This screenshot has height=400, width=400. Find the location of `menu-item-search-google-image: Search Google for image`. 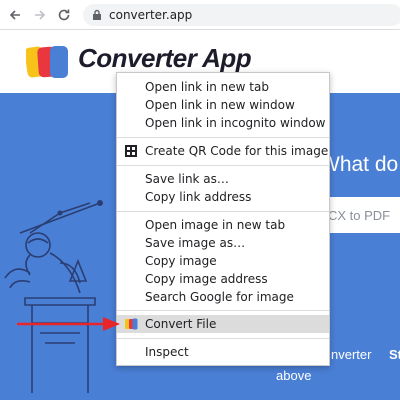

menu-item-search-google-image: Search Google for image is located at coordinates (223, 297).